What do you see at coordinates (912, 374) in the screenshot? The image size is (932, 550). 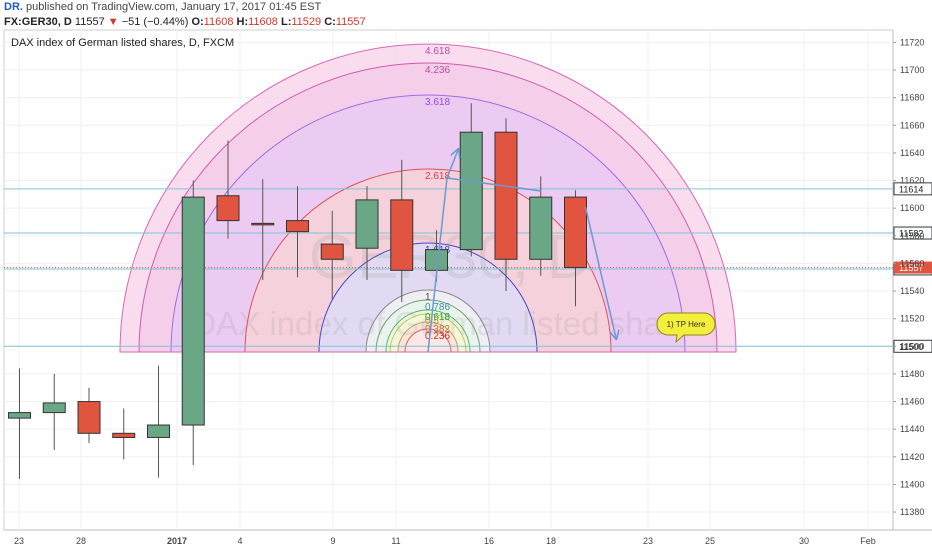 I see `y-tick-label: 11480` at bounding box center [912, 374].